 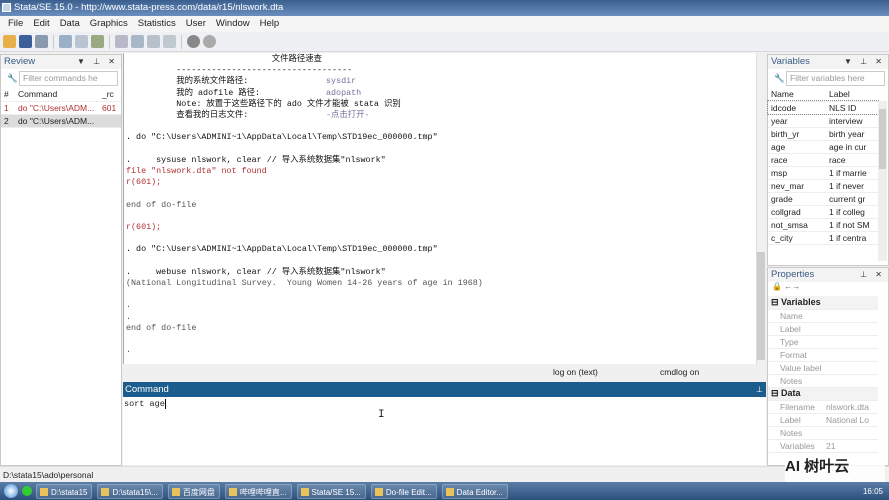 What do you see at coordinates (850, 420) in the screenshot?
I see `property-value: National Lo` at bounding box center [850, 420].